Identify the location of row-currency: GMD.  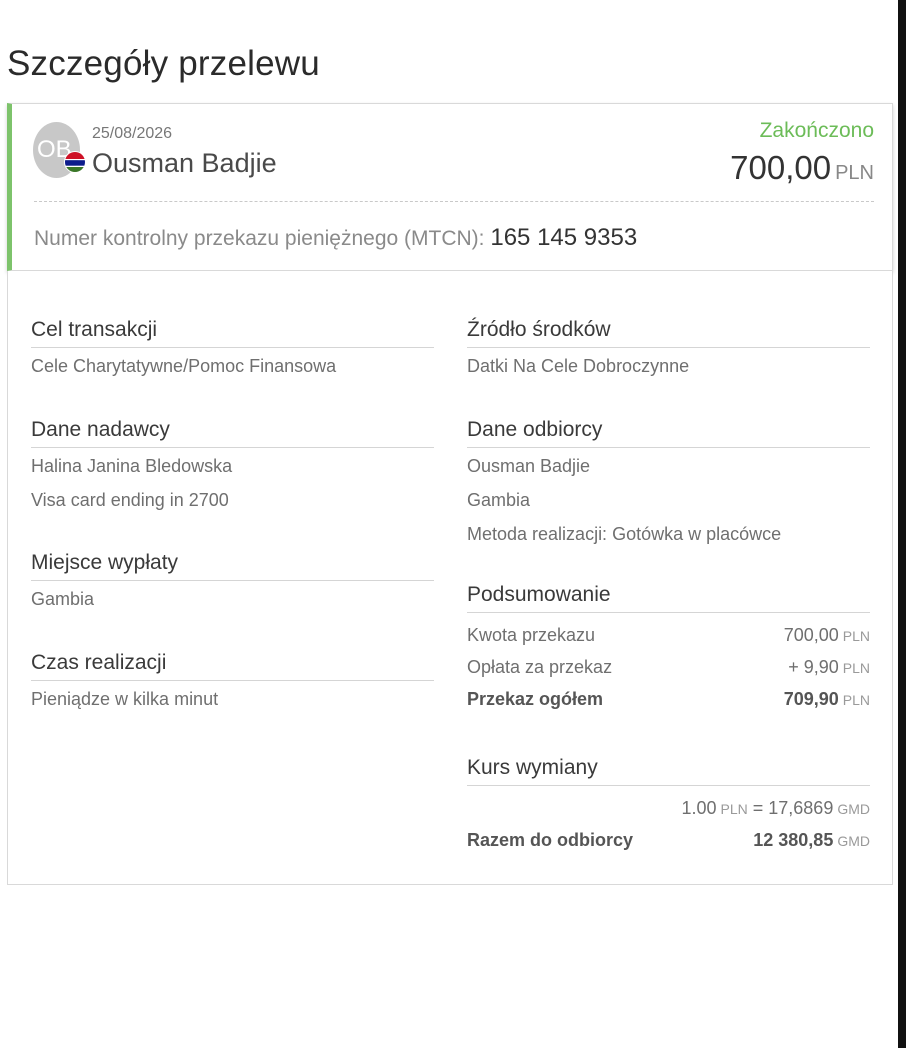
(853, 841).